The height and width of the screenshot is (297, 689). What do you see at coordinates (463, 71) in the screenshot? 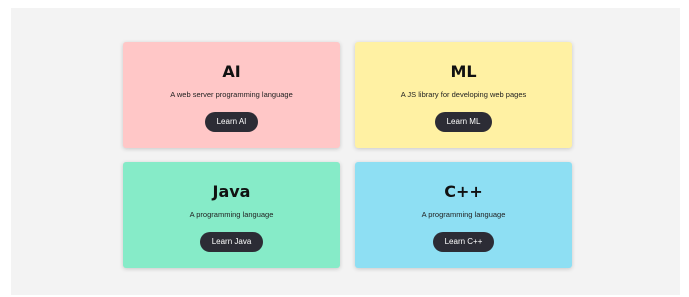
I see `card-title: ML` at bounding box center [463, 71].